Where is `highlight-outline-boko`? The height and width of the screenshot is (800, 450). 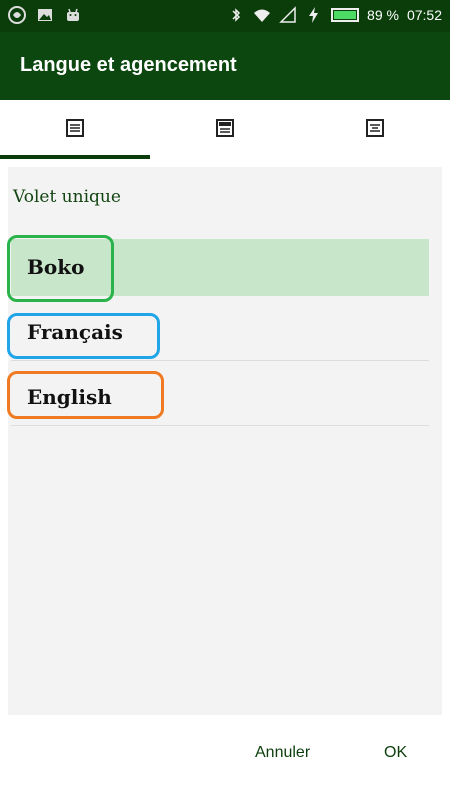
highlight-outline-boko is located at coordinates (60, 268).